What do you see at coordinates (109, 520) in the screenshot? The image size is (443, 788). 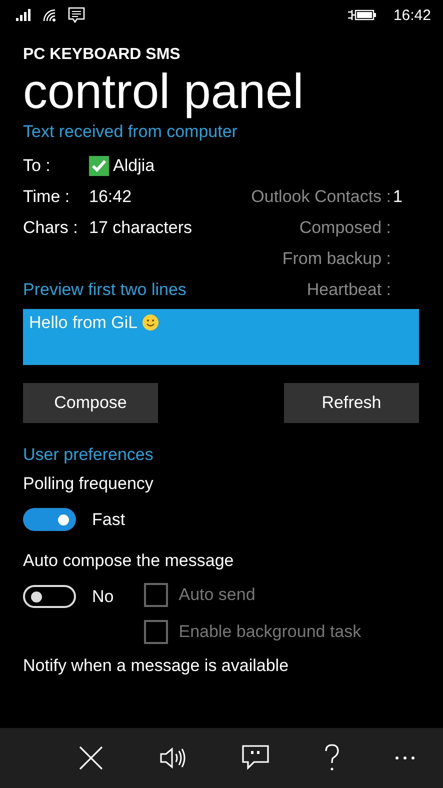 I see `toggle-state: Fast` at bounding box center [109, 520].